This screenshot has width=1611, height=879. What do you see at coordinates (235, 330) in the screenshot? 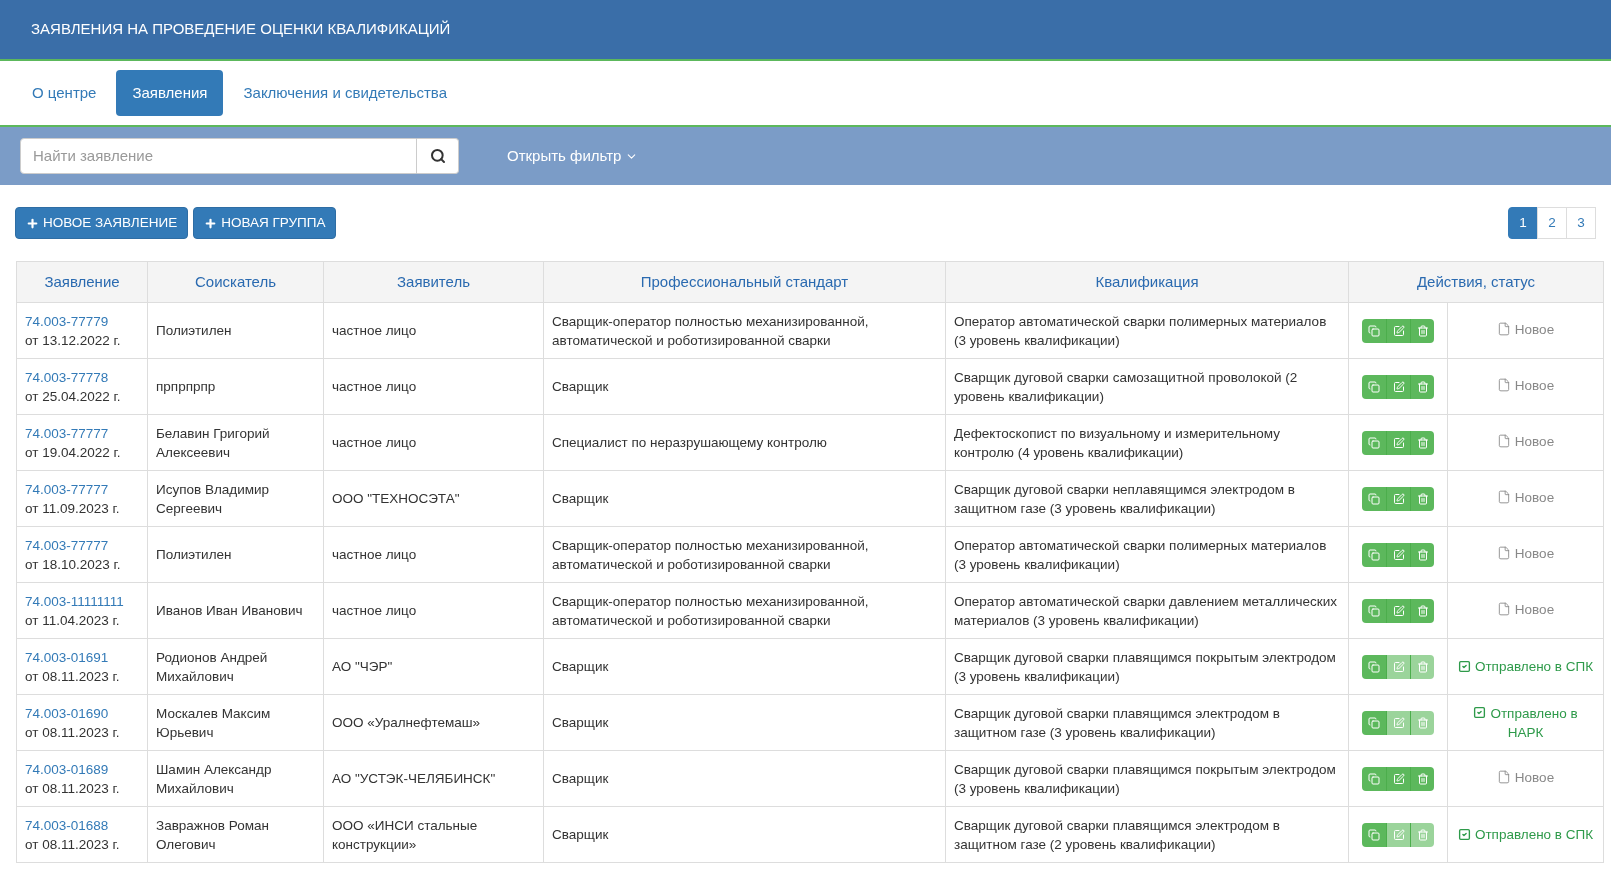
I see `table-cell: Полиэтилен` at bounding box center [235, 330].